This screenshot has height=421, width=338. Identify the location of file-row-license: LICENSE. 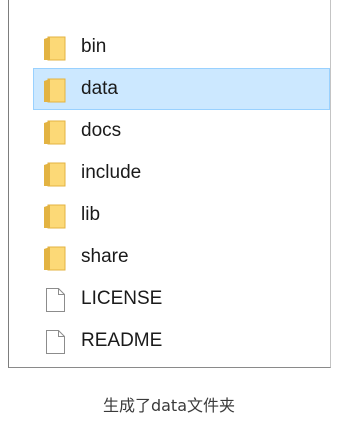
(181, 299).